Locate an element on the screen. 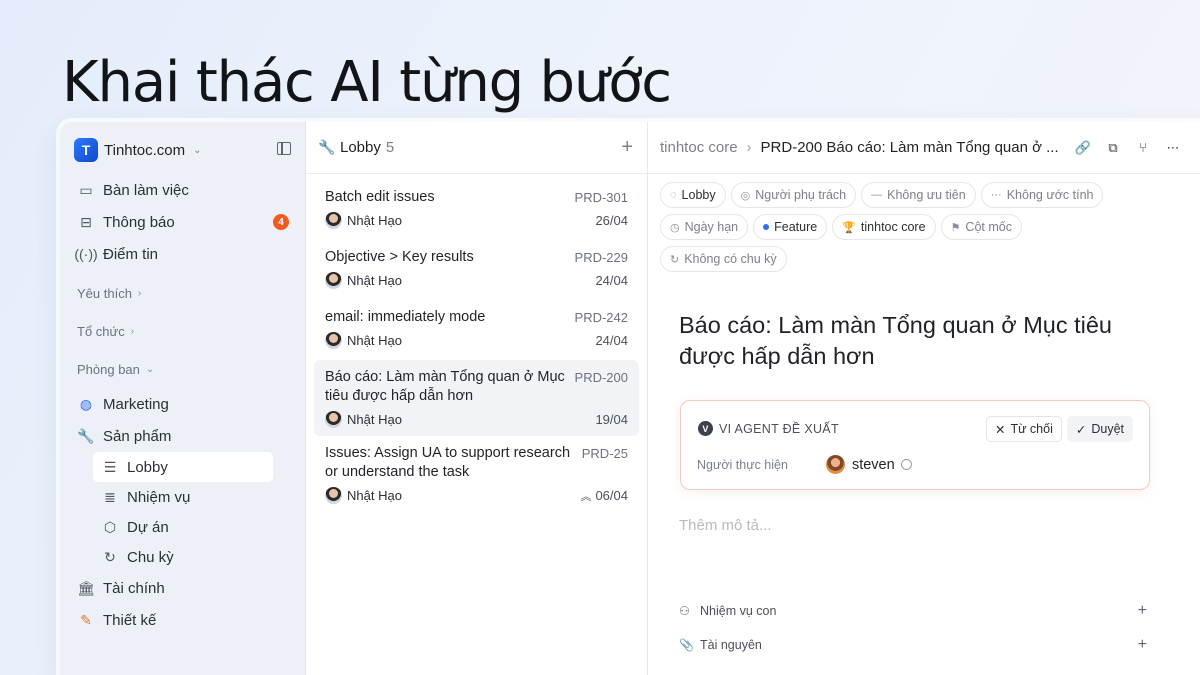 The height and width of the screenshot is (675, 1200). copy-icon: ⧉ is located at coordinates (1113, 148).